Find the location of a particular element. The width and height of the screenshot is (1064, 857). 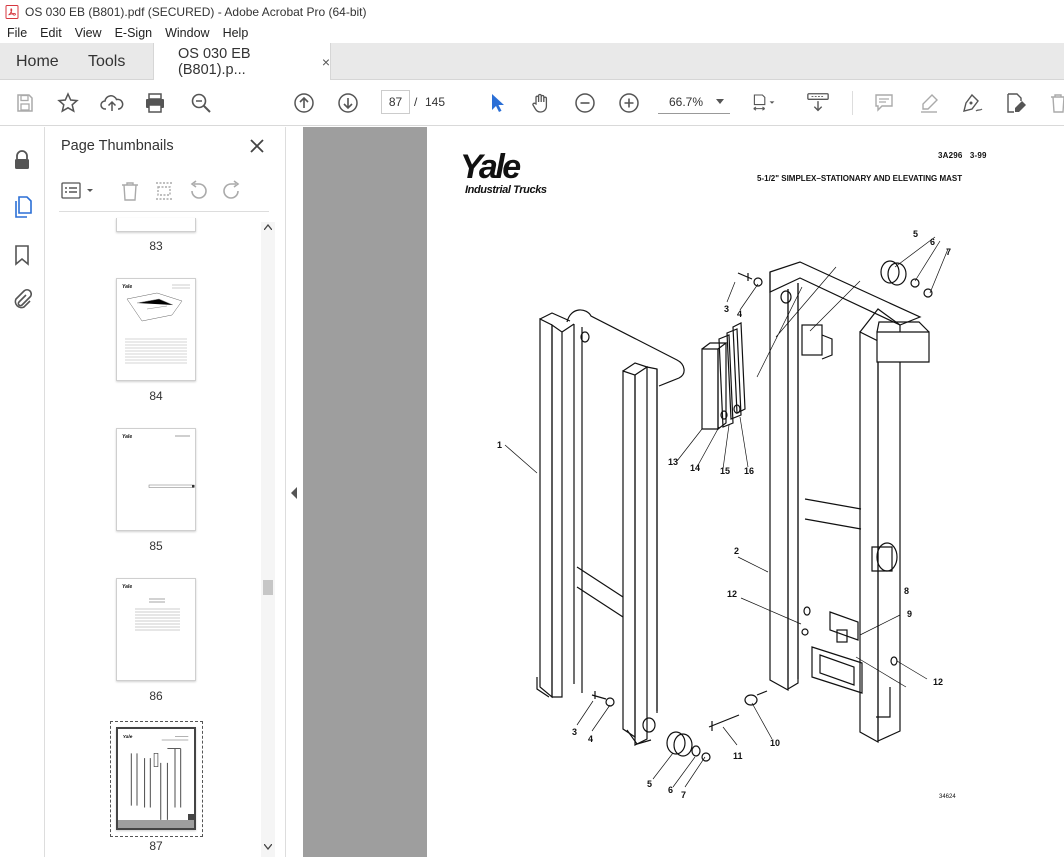

previous-page-icon is located at coordinates (304, 103).